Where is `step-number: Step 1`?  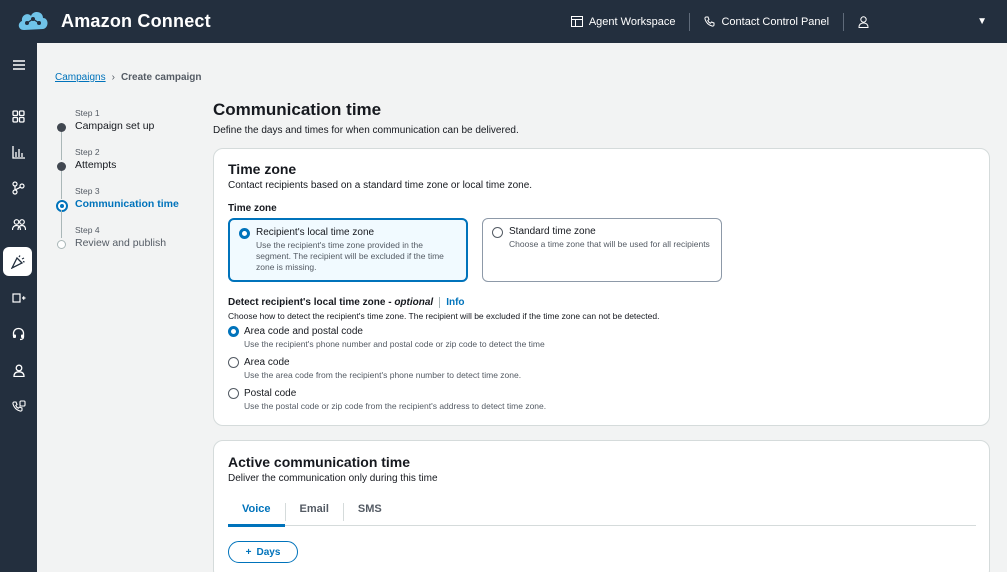 step-number: Step 1 is located at coordinates (87, 113).